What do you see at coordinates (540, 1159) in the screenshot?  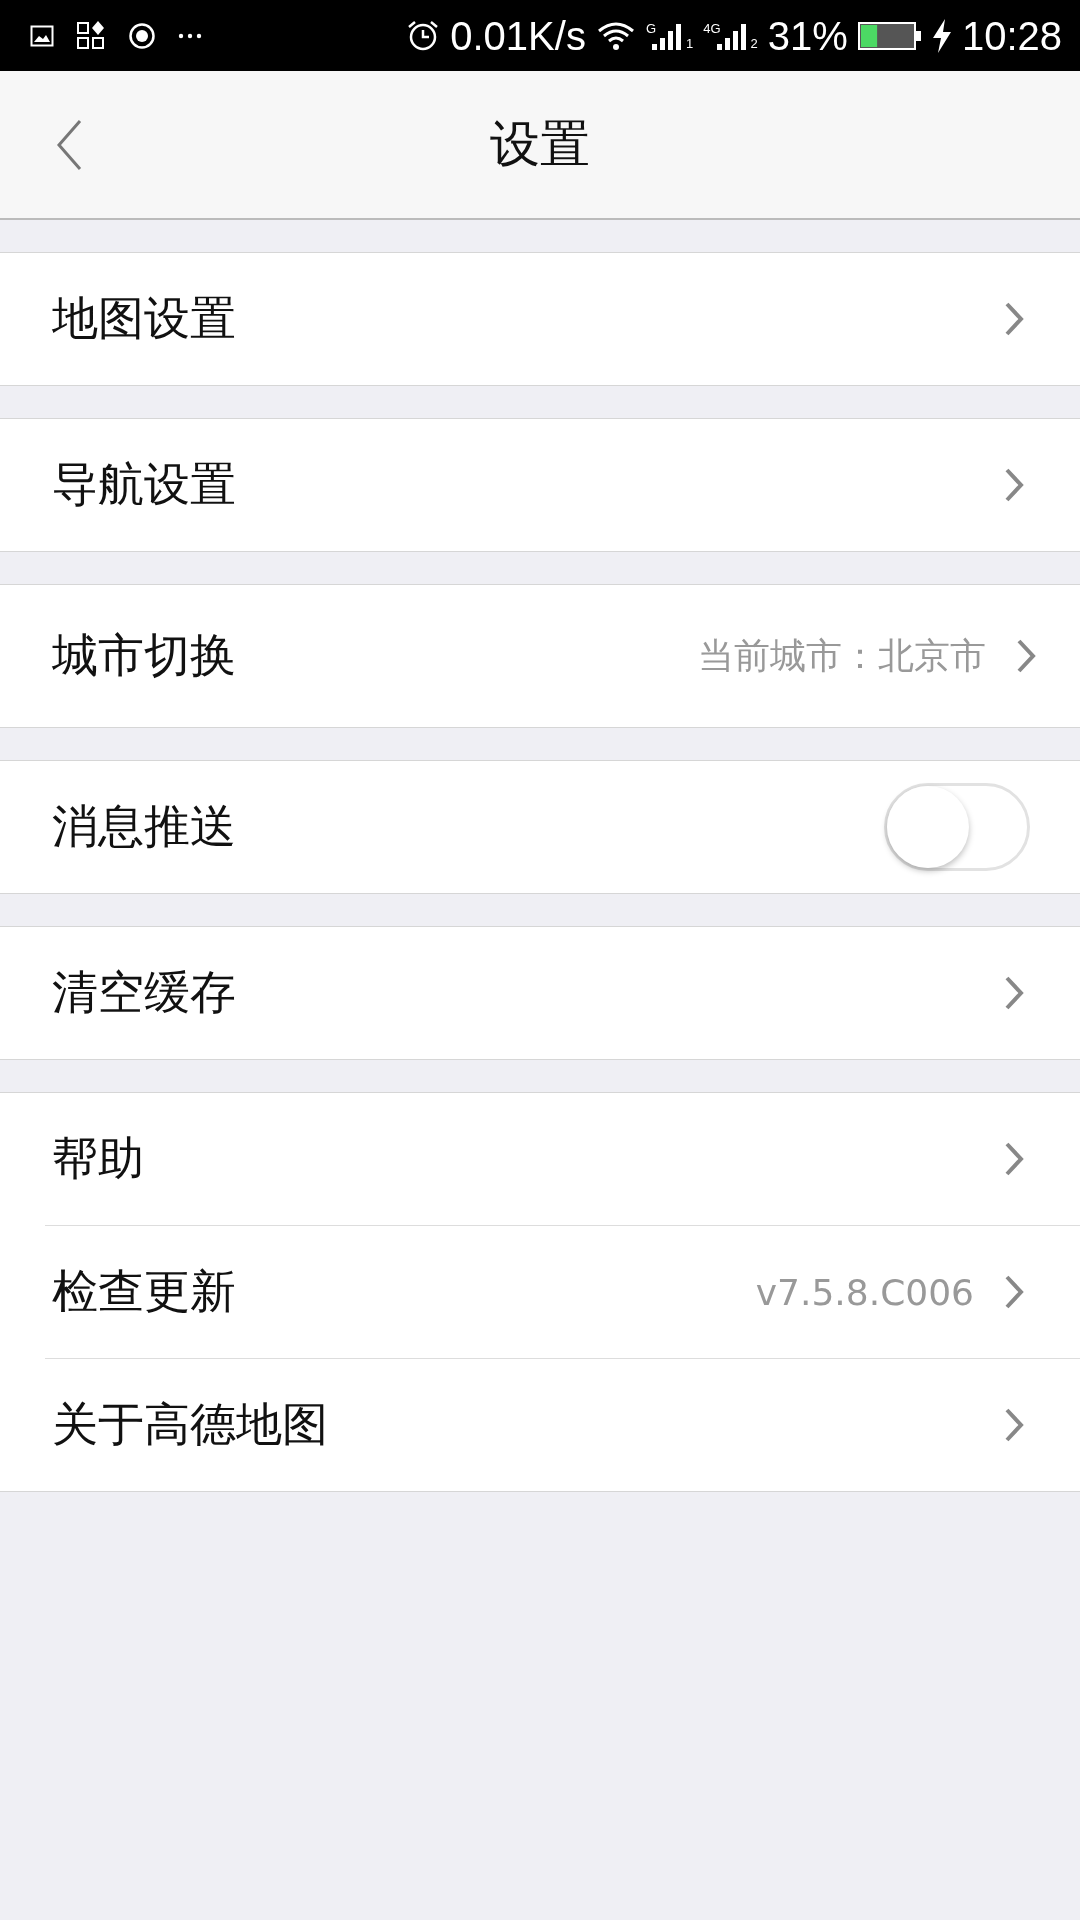 I see `settings-row: 帮助` at bounding box center [540, 1159].